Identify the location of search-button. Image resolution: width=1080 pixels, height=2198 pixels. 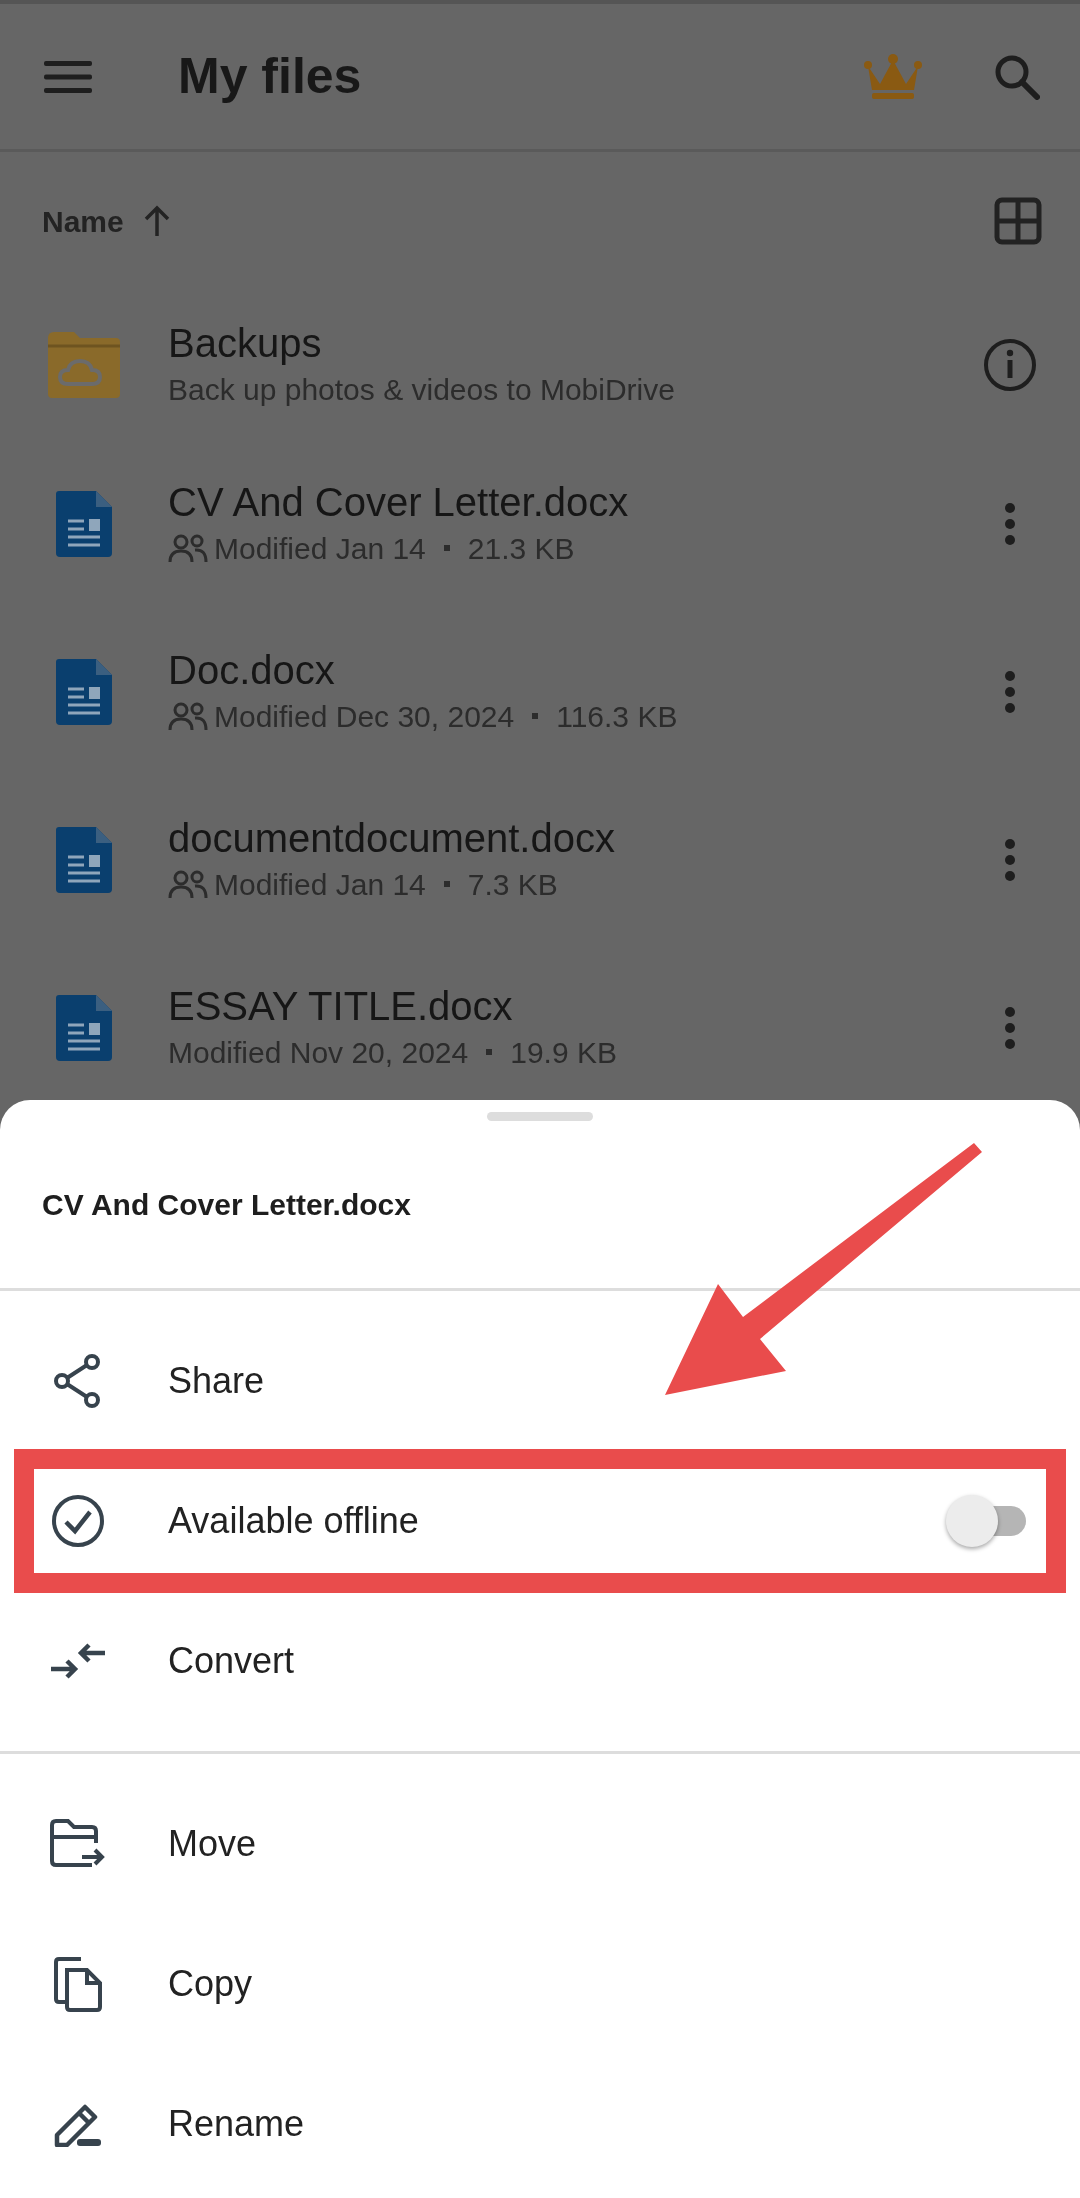
(1017, 76).